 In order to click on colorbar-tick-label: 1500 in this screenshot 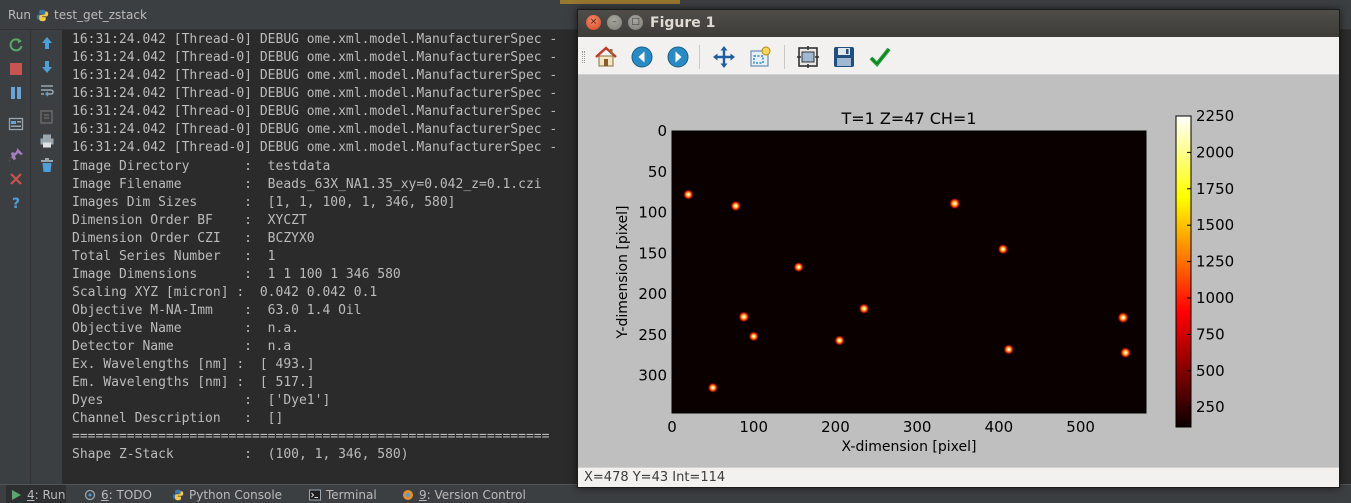, I will do `click(1215, 225)`.